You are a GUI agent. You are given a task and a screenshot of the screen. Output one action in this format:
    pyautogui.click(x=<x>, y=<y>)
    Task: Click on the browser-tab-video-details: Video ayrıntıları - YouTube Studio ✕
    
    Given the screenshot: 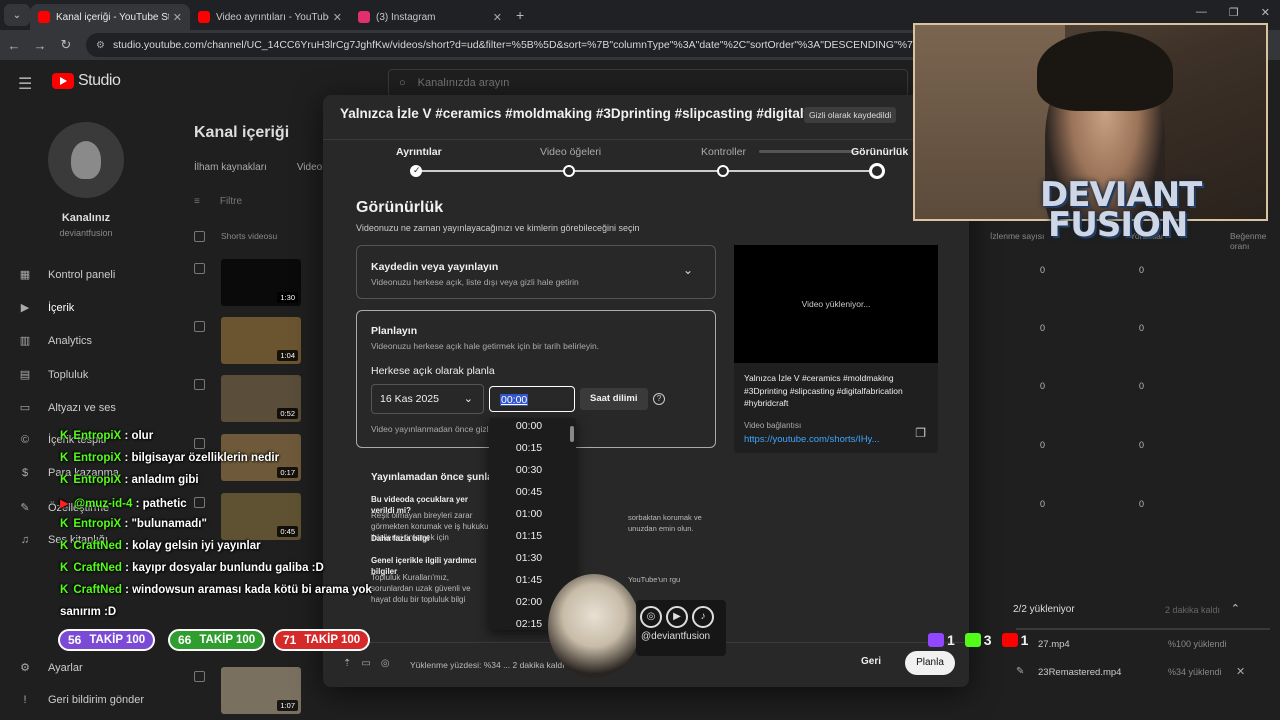 What is the action you would take?
    pyautogui.click(x=270, y=17)
    